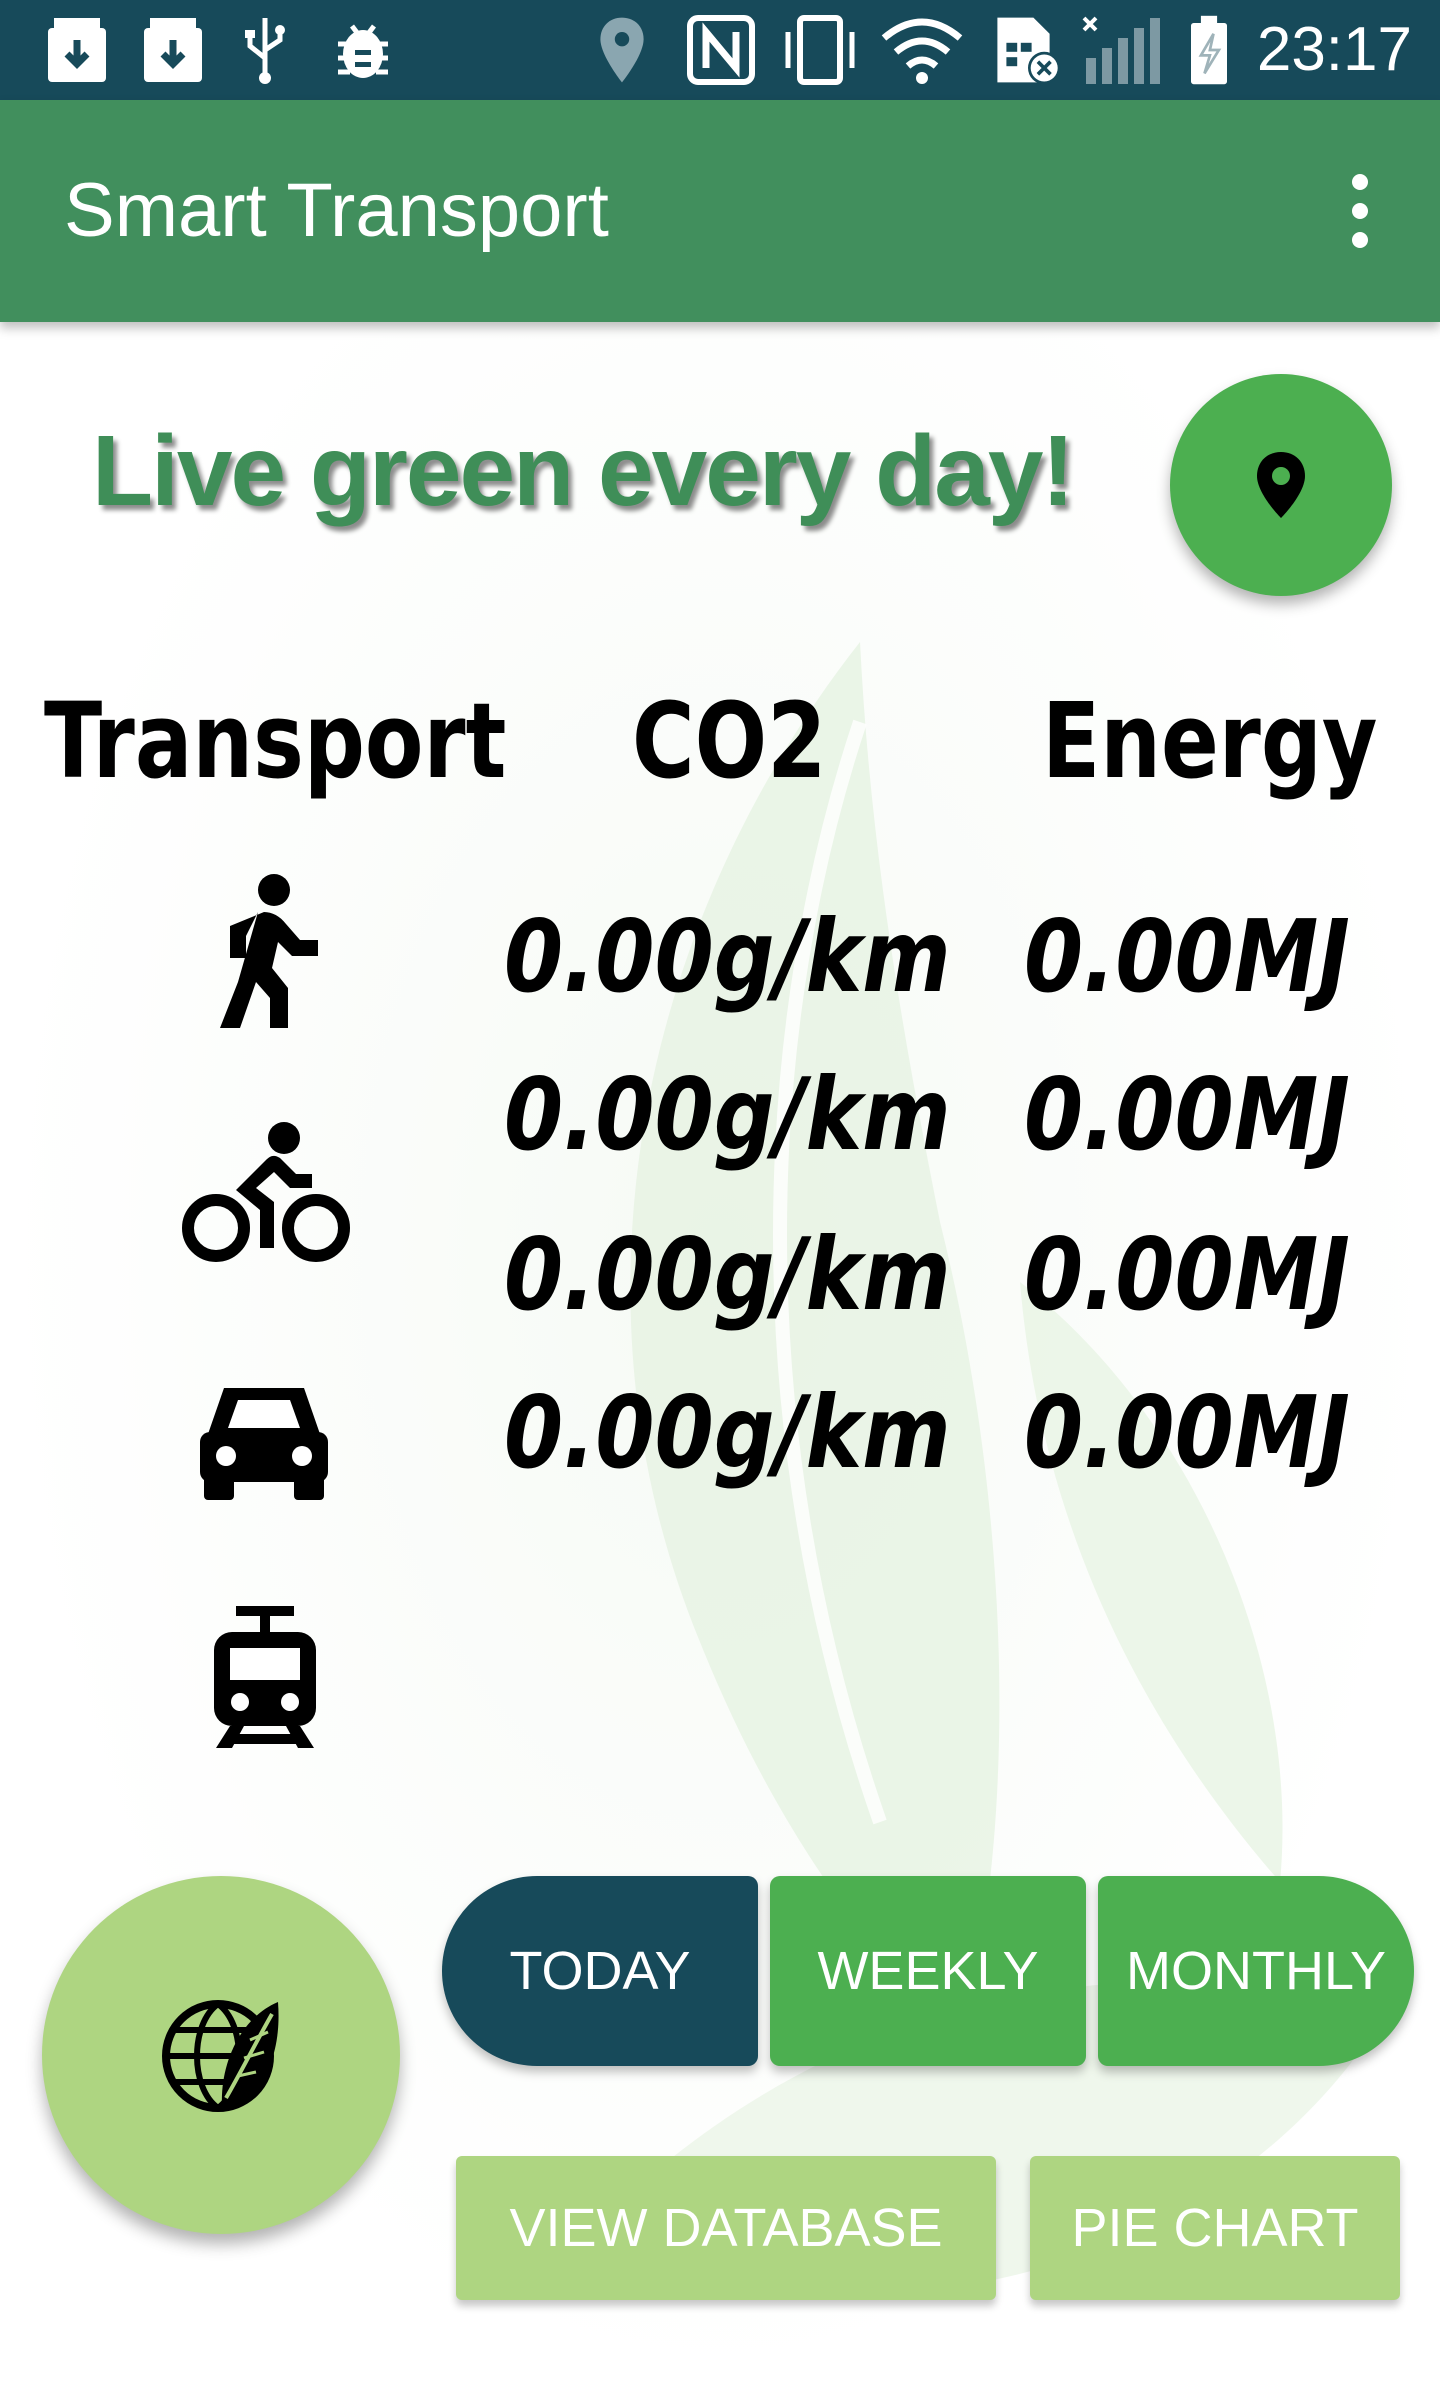 The image size is (1440, 2392). I want to click on app-title: Smart Transport, so click(336, 210).